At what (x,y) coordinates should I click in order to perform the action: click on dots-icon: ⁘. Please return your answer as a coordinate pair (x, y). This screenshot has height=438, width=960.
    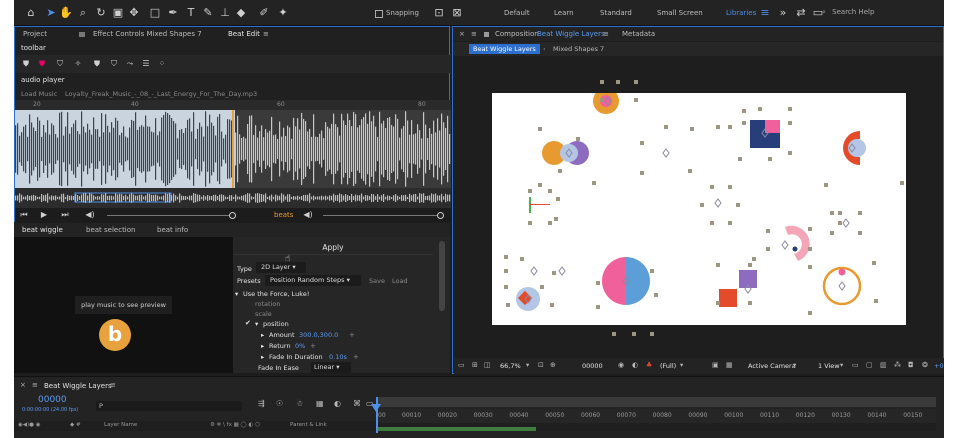
    Looking at the image, I should click on (162, 64).